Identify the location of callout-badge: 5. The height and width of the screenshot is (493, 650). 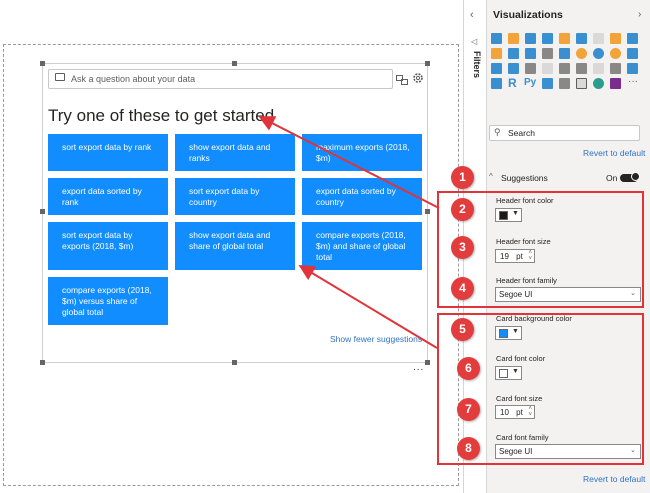
(462, 329).